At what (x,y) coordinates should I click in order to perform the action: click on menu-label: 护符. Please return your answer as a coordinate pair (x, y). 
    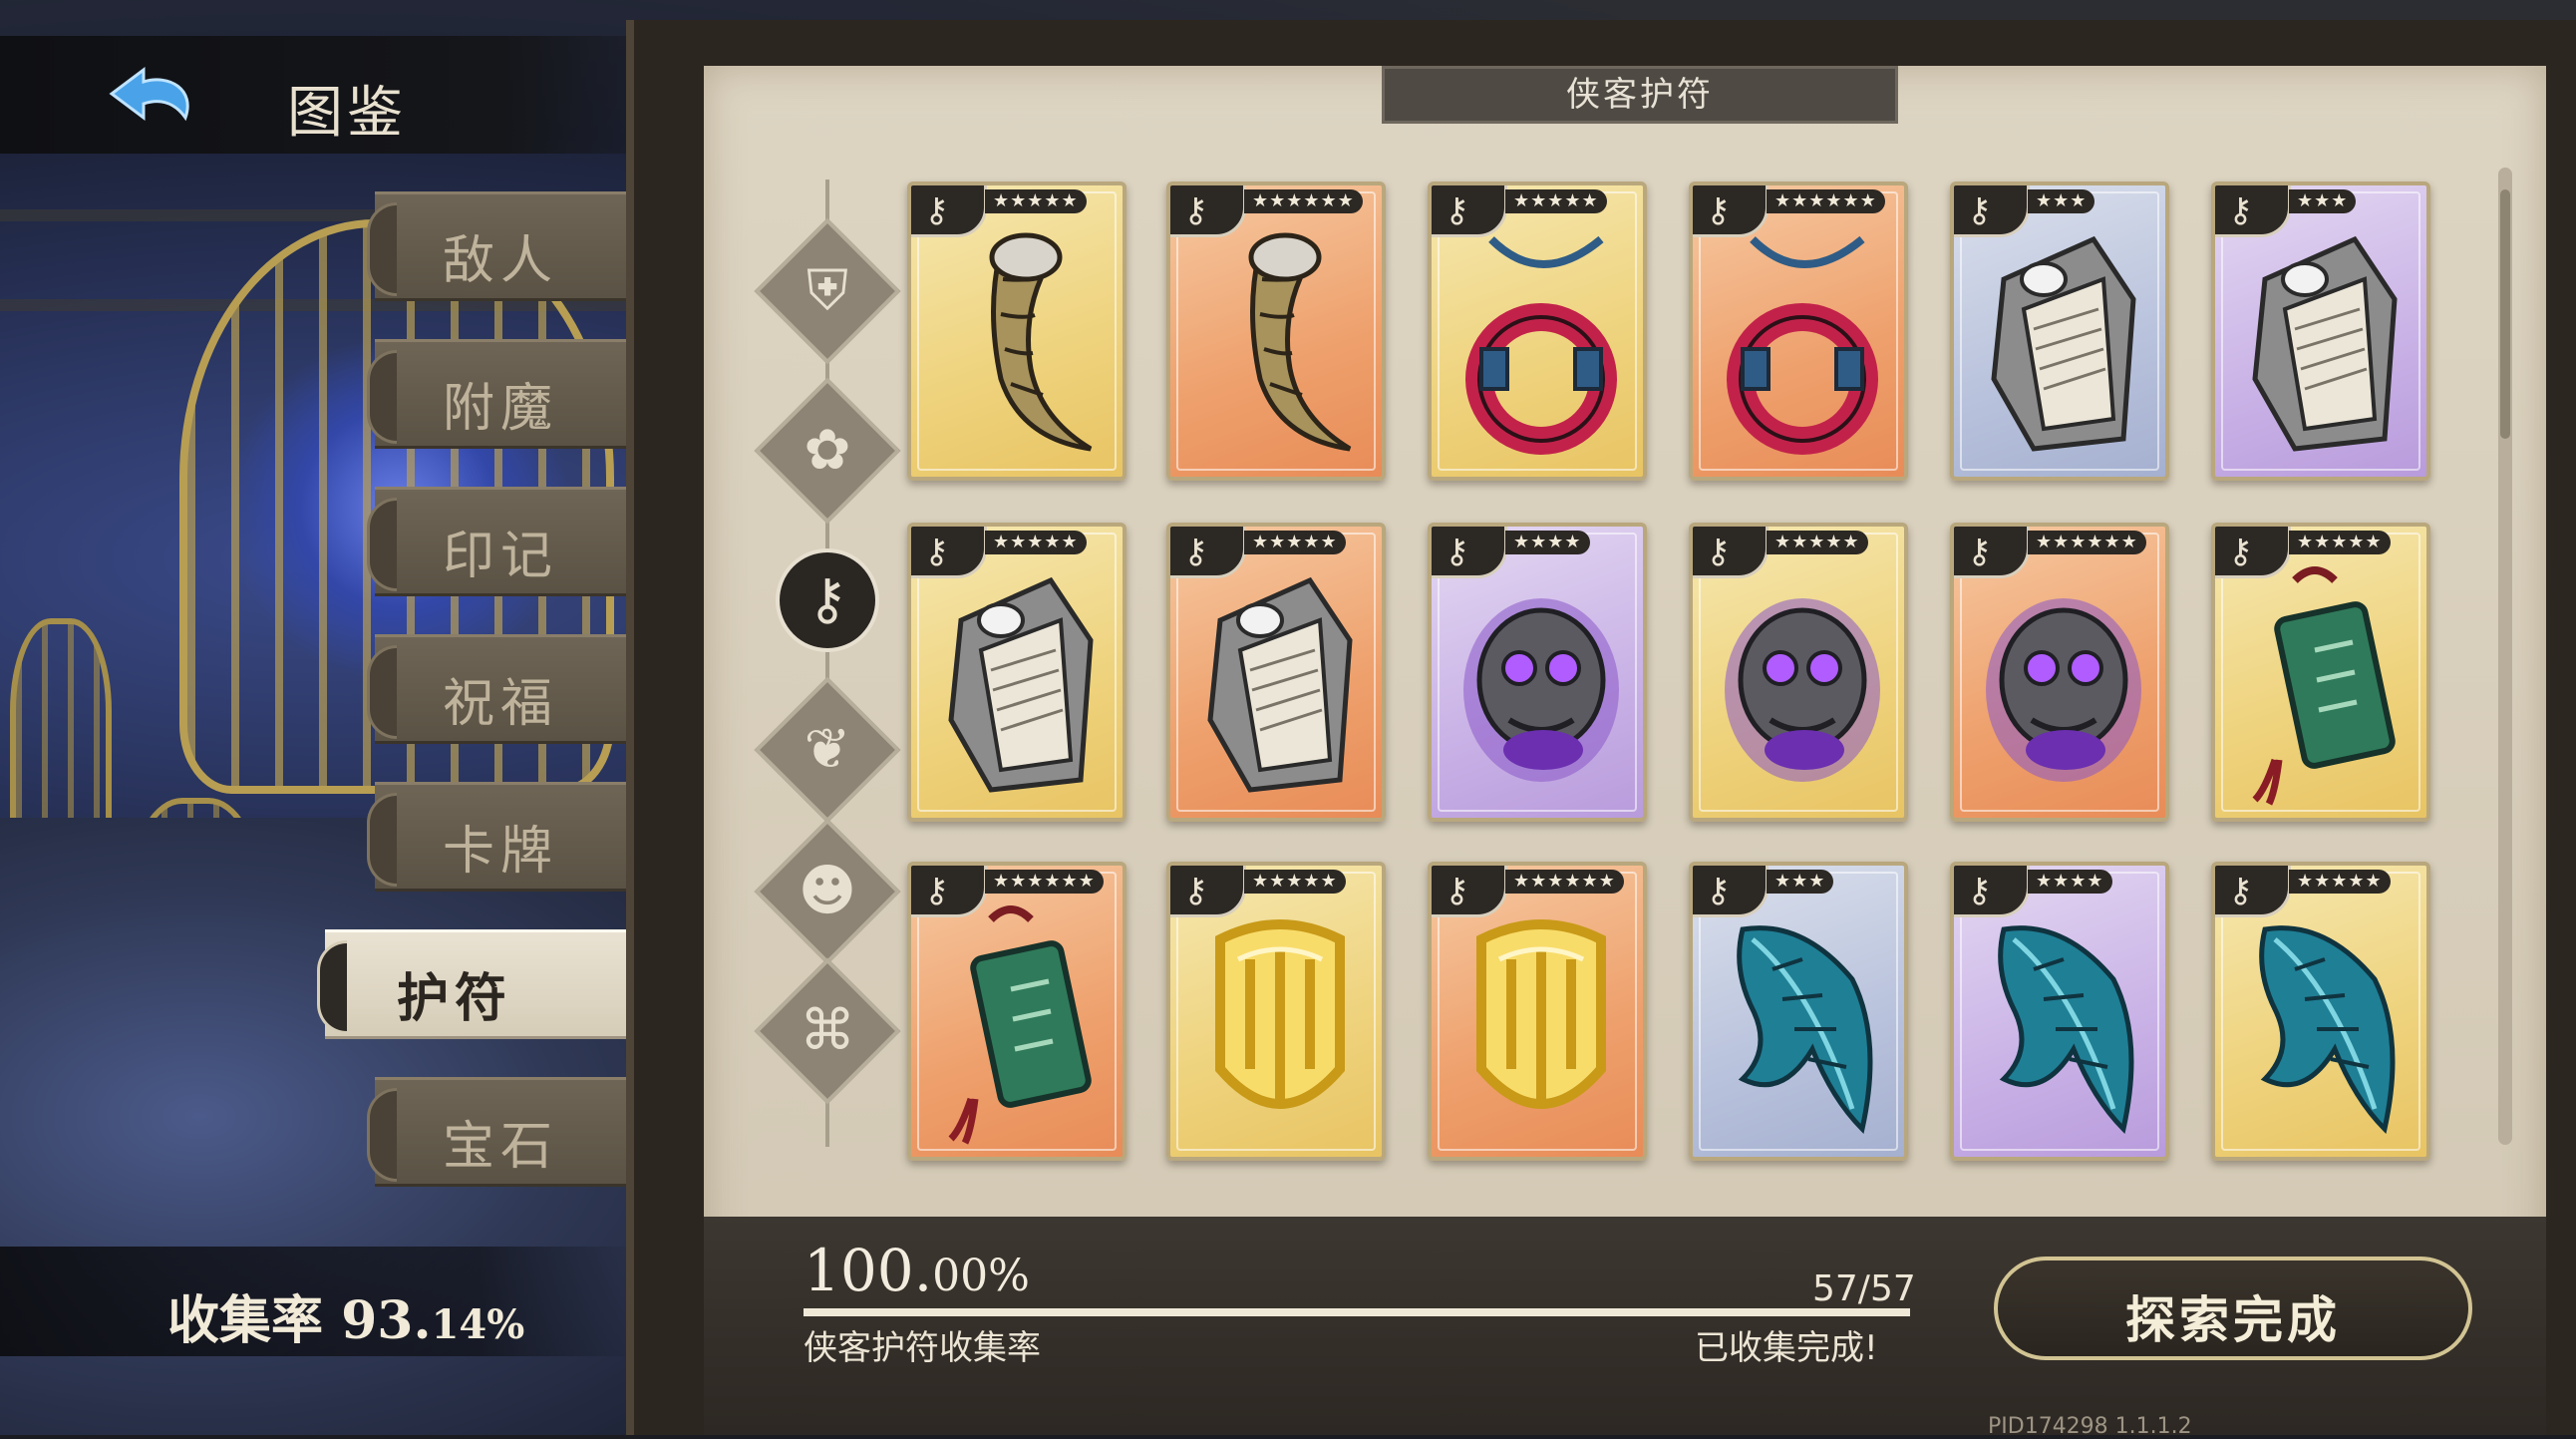
    Looking at the image, I should click on (455, 998).